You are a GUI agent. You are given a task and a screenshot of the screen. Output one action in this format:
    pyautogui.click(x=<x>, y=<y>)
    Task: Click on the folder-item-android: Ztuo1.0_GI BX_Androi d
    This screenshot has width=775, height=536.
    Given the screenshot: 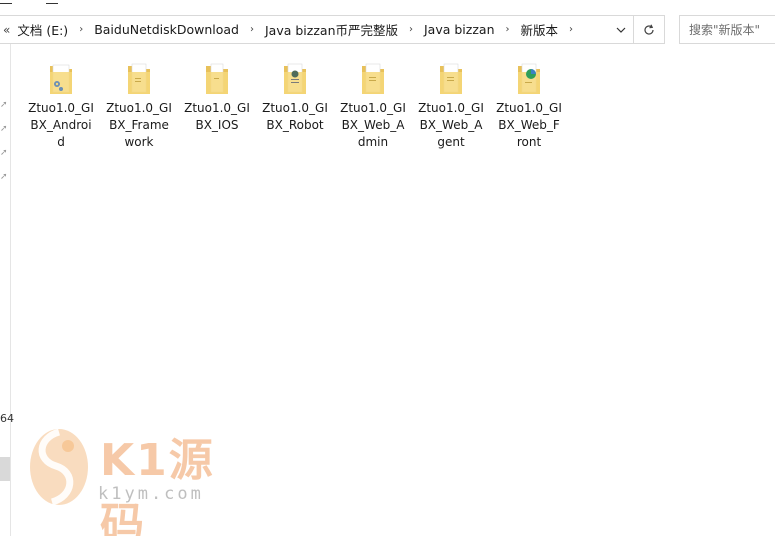 What is the action you would take?
    pyautogui.click(x=61, y=105)
    